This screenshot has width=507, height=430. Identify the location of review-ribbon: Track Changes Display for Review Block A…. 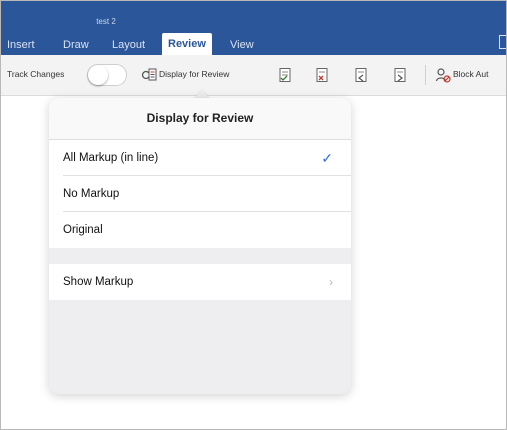
(253, 75).